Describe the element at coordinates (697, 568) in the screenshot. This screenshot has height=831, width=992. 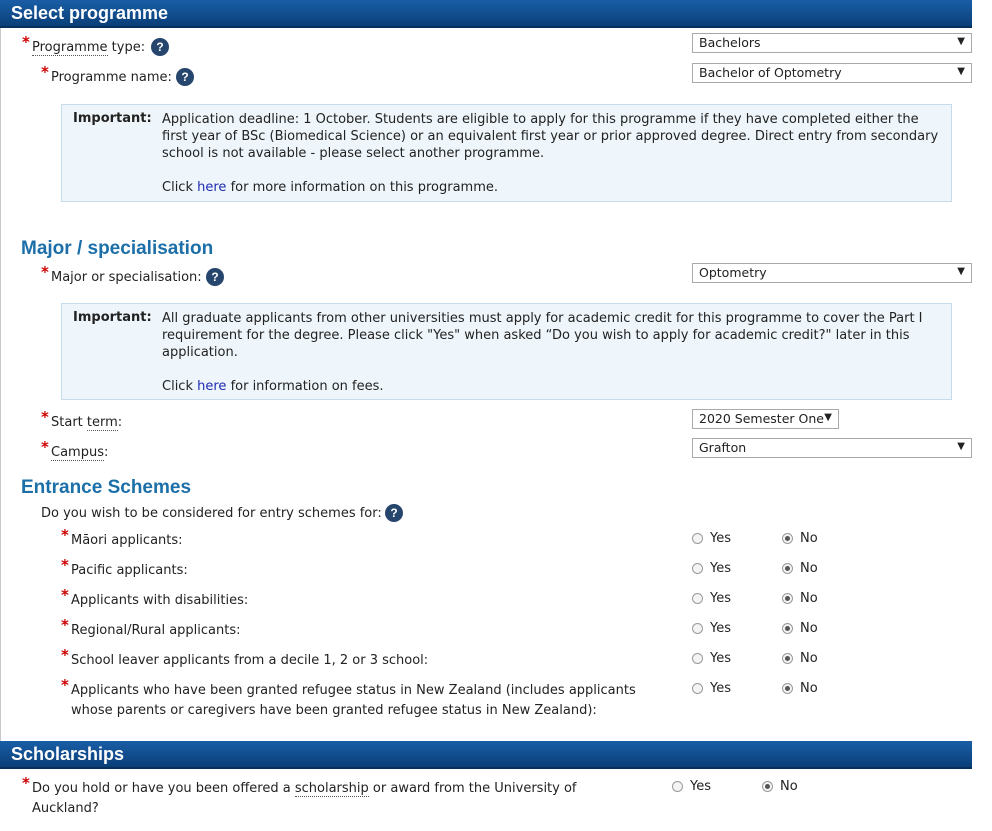
I see `pacific-yes-radio` at that location.